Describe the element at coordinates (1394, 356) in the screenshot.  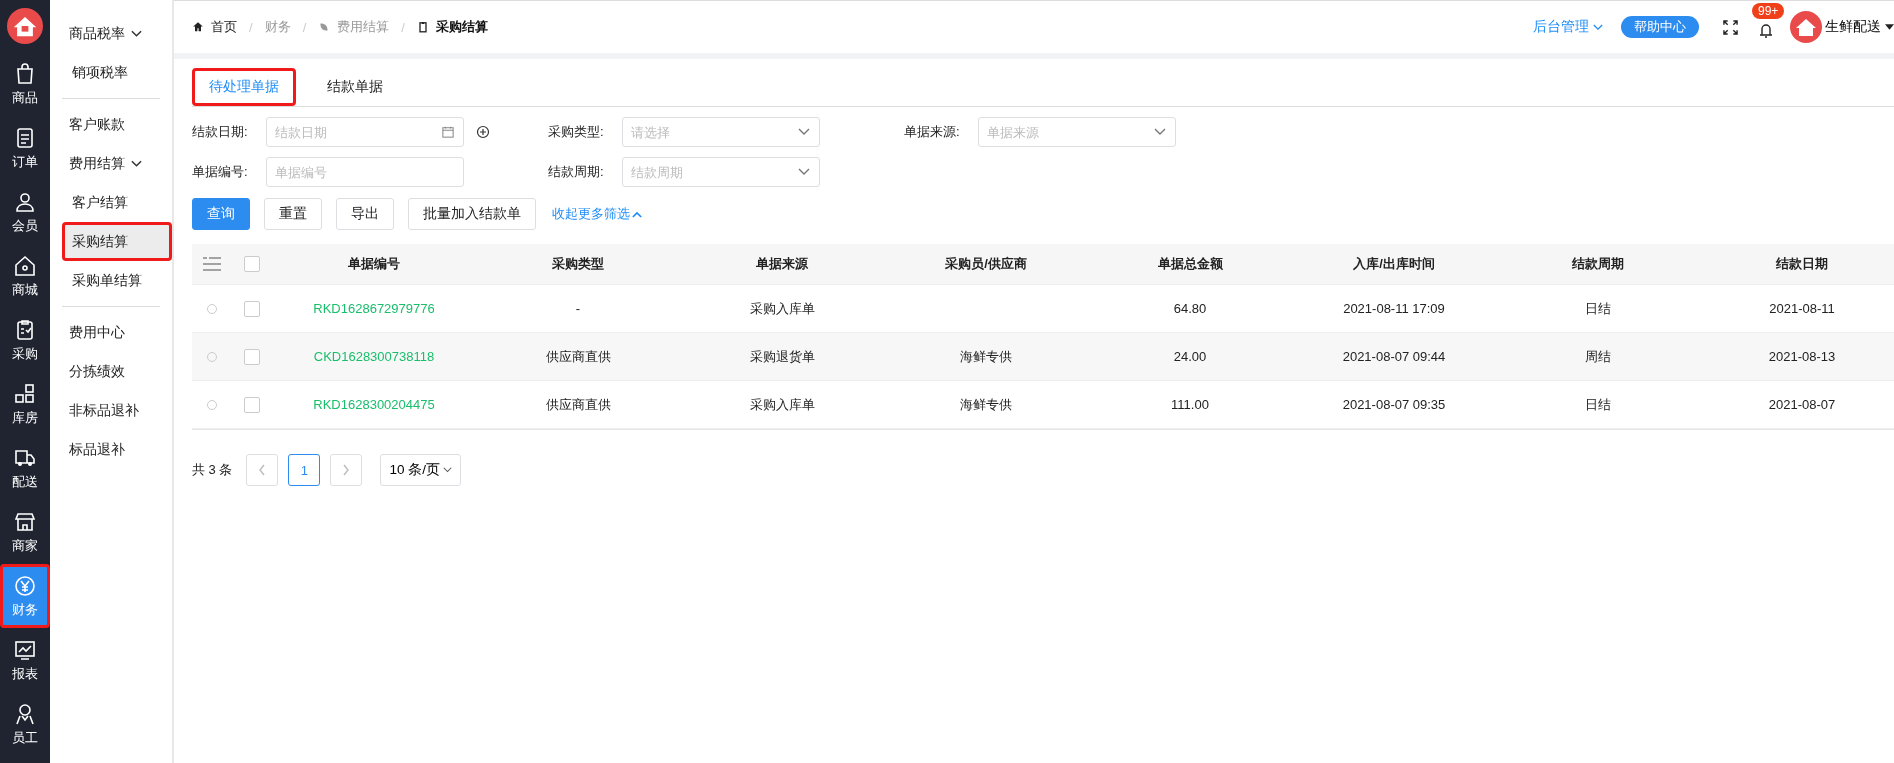
I see `table-cell-text: 2021-08-07 09:44` at that location.